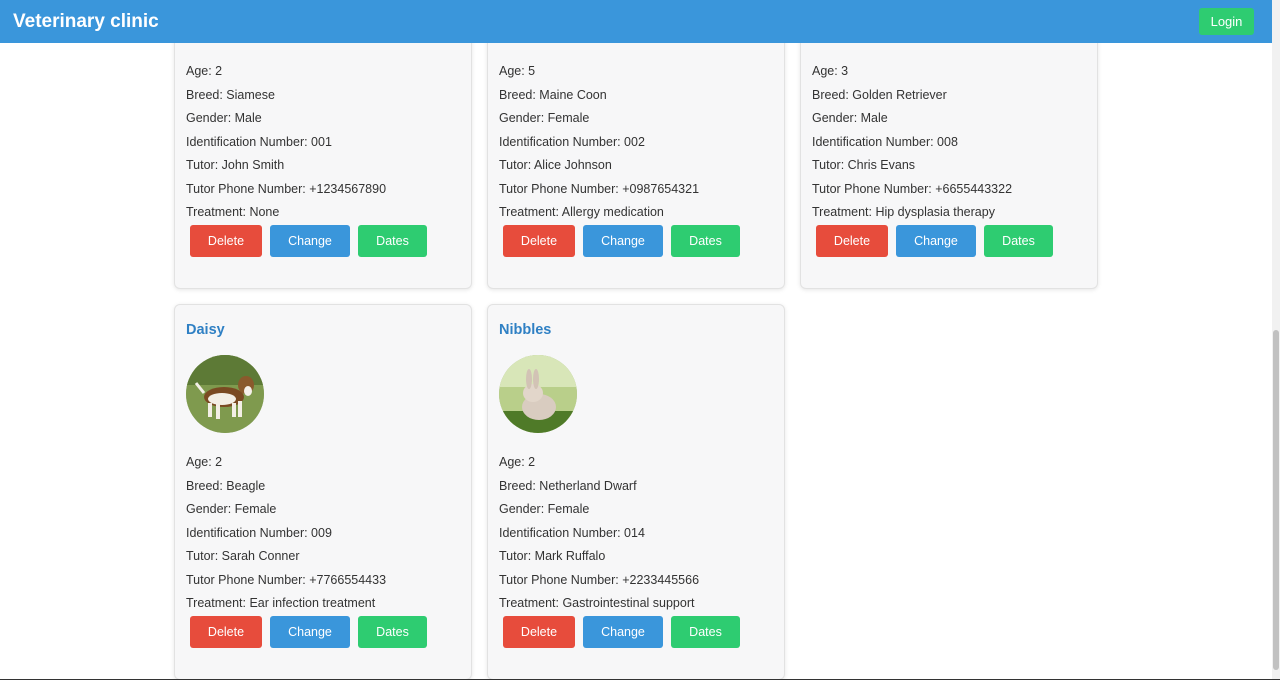 The height and width of the screenshot is (680, 1280). What do you see at coordinates (879, 94) in the screenshot?
I see `pet-breed: Breed: Golden Retriever` at bounding box center [879, 94].